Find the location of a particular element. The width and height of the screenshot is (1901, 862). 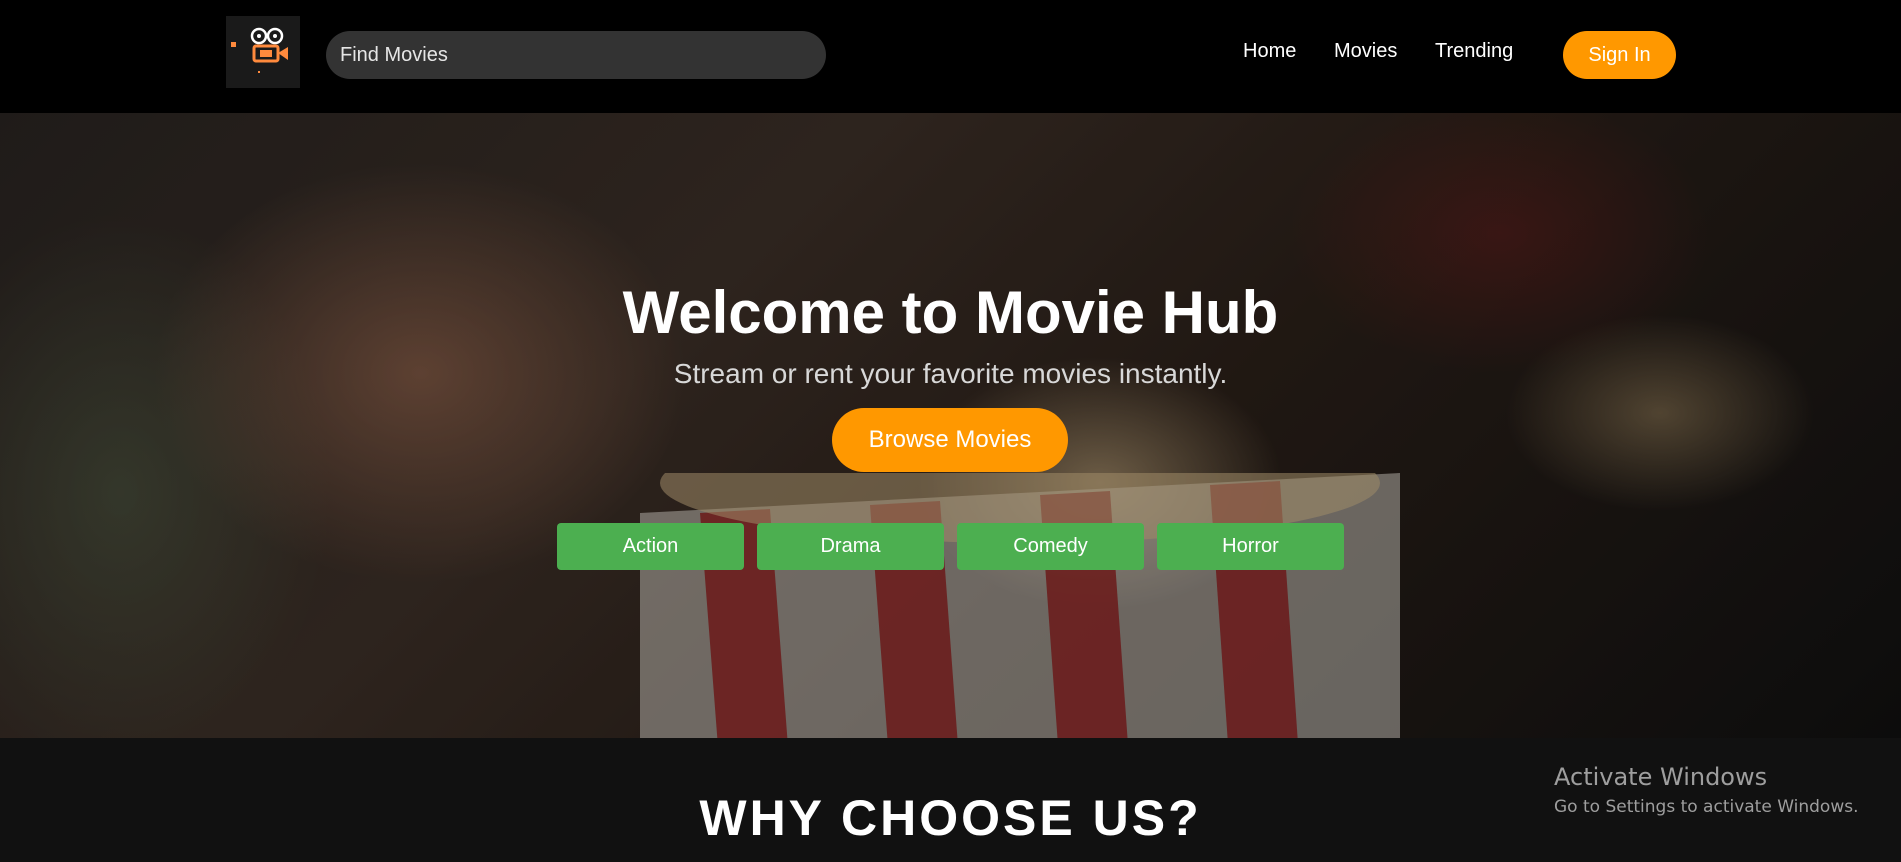

logo is located at coordinates (263, 52).